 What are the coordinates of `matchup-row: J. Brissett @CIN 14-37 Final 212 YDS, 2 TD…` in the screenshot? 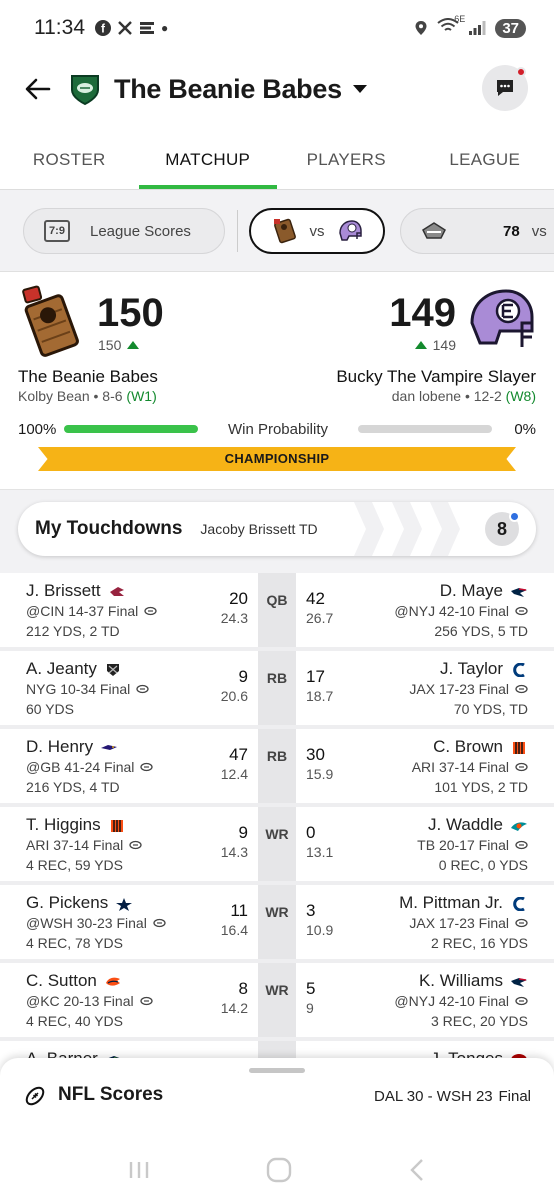 It's located at (277, 610).